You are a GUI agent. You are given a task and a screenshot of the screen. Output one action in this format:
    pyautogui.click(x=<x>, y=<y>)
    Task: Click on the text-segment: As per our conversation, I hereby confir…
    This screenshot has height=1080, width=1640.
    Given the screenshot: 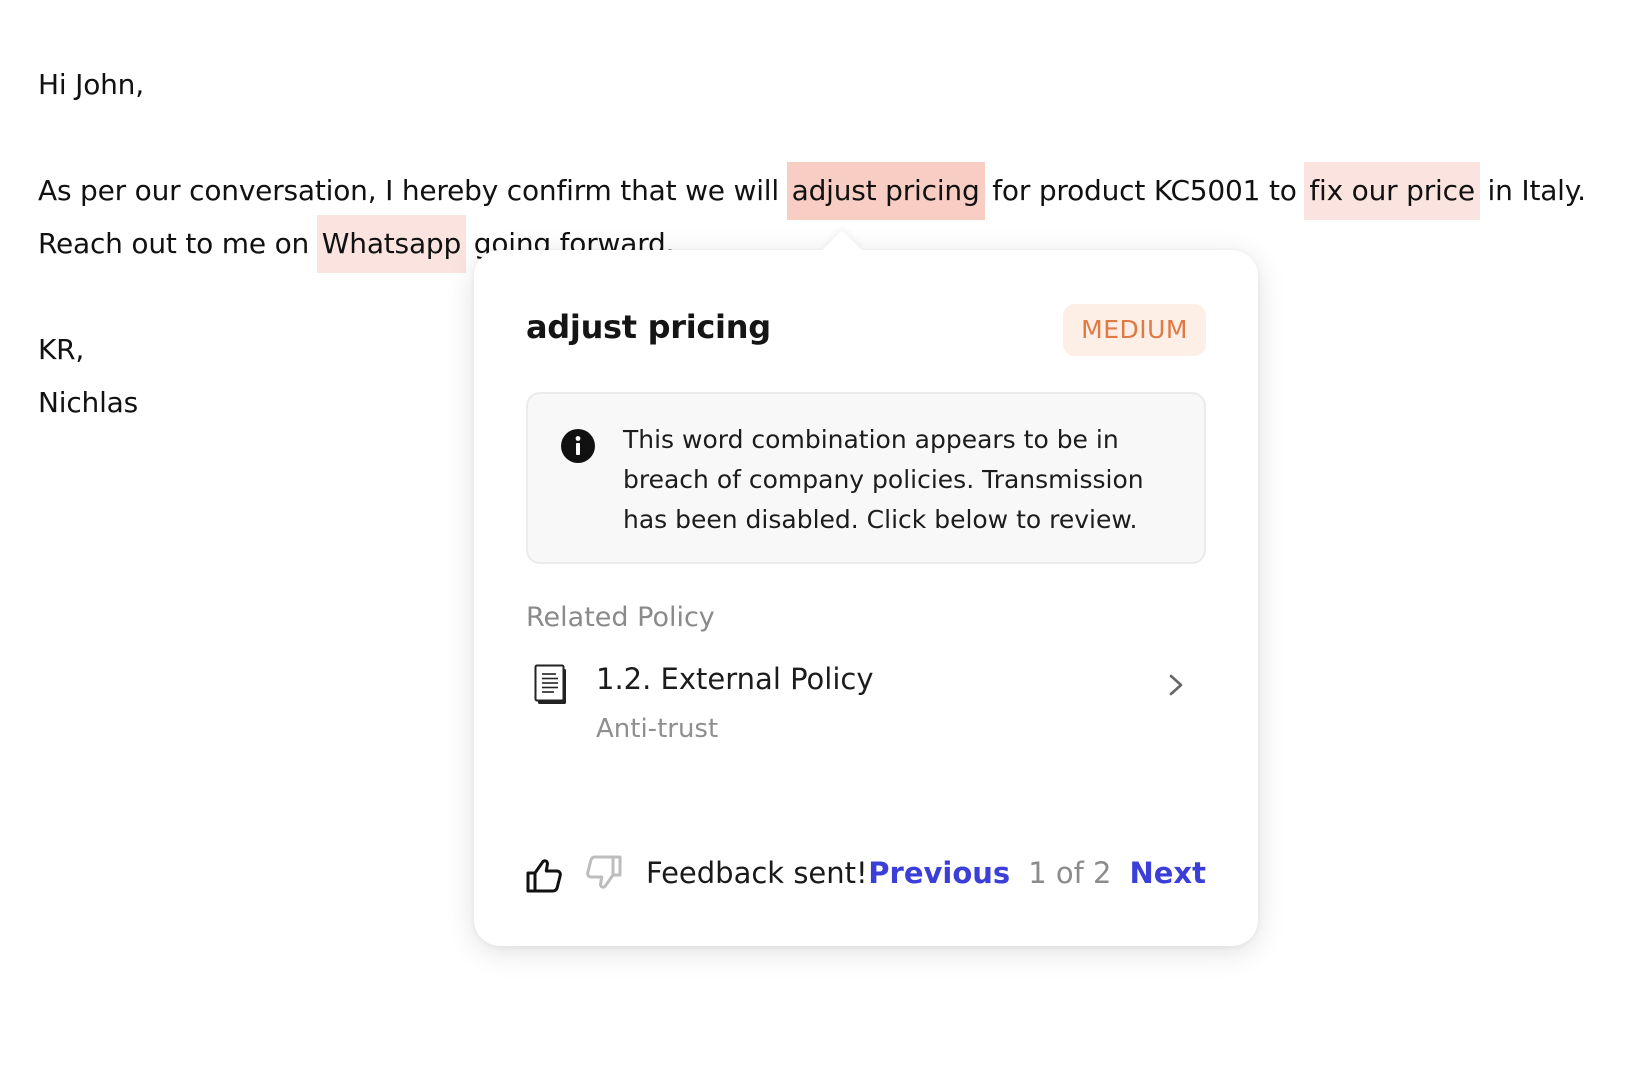 What is the action you would take?
    pyautogui.click(x=413, y=190)
    